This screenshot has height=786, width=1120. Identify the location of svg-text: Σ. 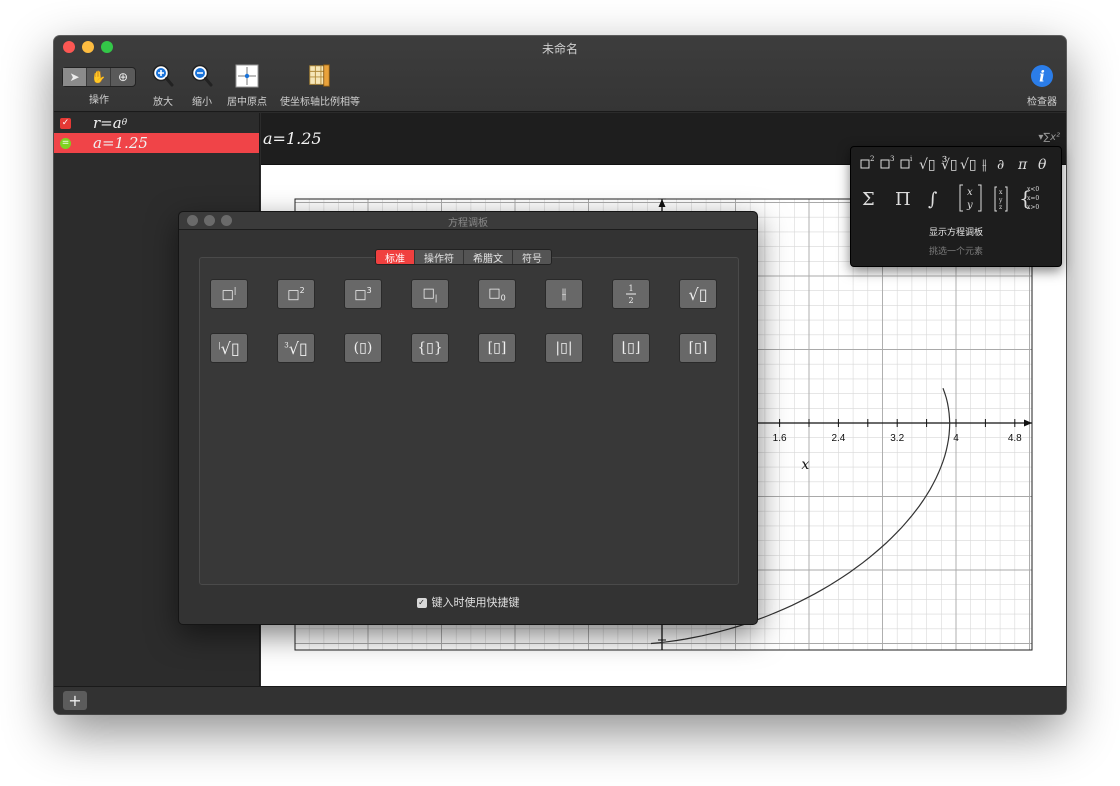
(868, 199).